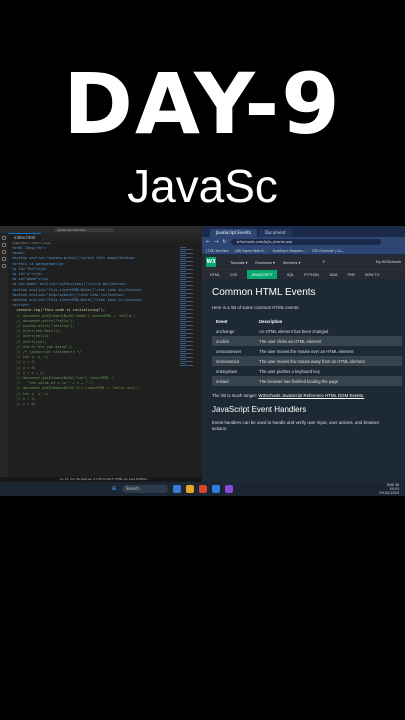 The image size is (405, 720). What do you see at coordinates (328, 341) in the screenshot?
I see `event-description: The user clicks an HTML element` at bounding box center [328, 341].